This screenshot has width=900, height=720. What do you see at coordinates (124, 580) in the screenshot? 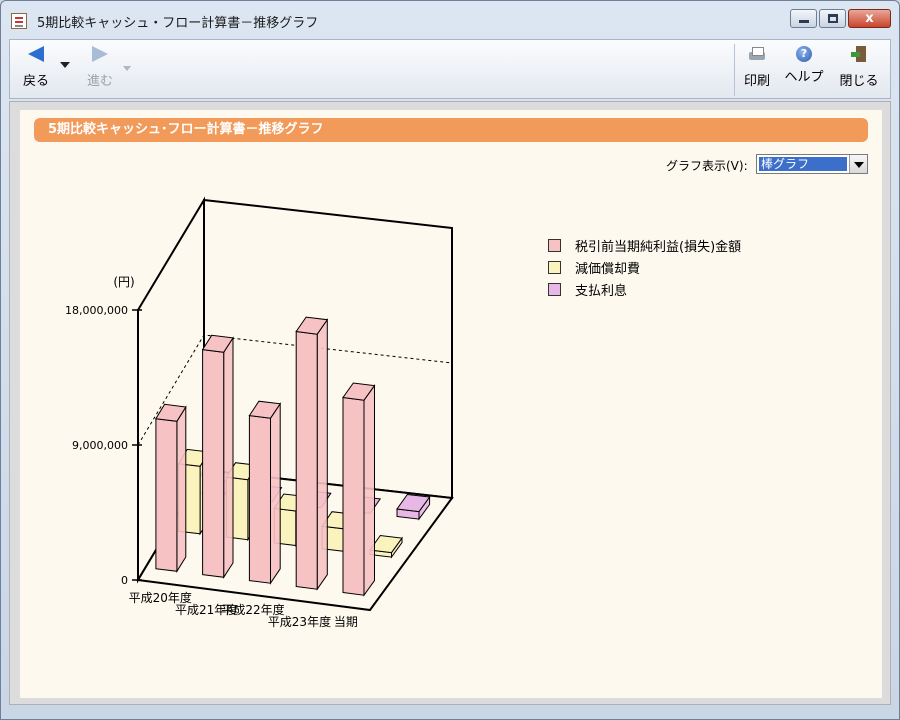
I see `y-tick-label: 0` at bounding box center [124, 580].